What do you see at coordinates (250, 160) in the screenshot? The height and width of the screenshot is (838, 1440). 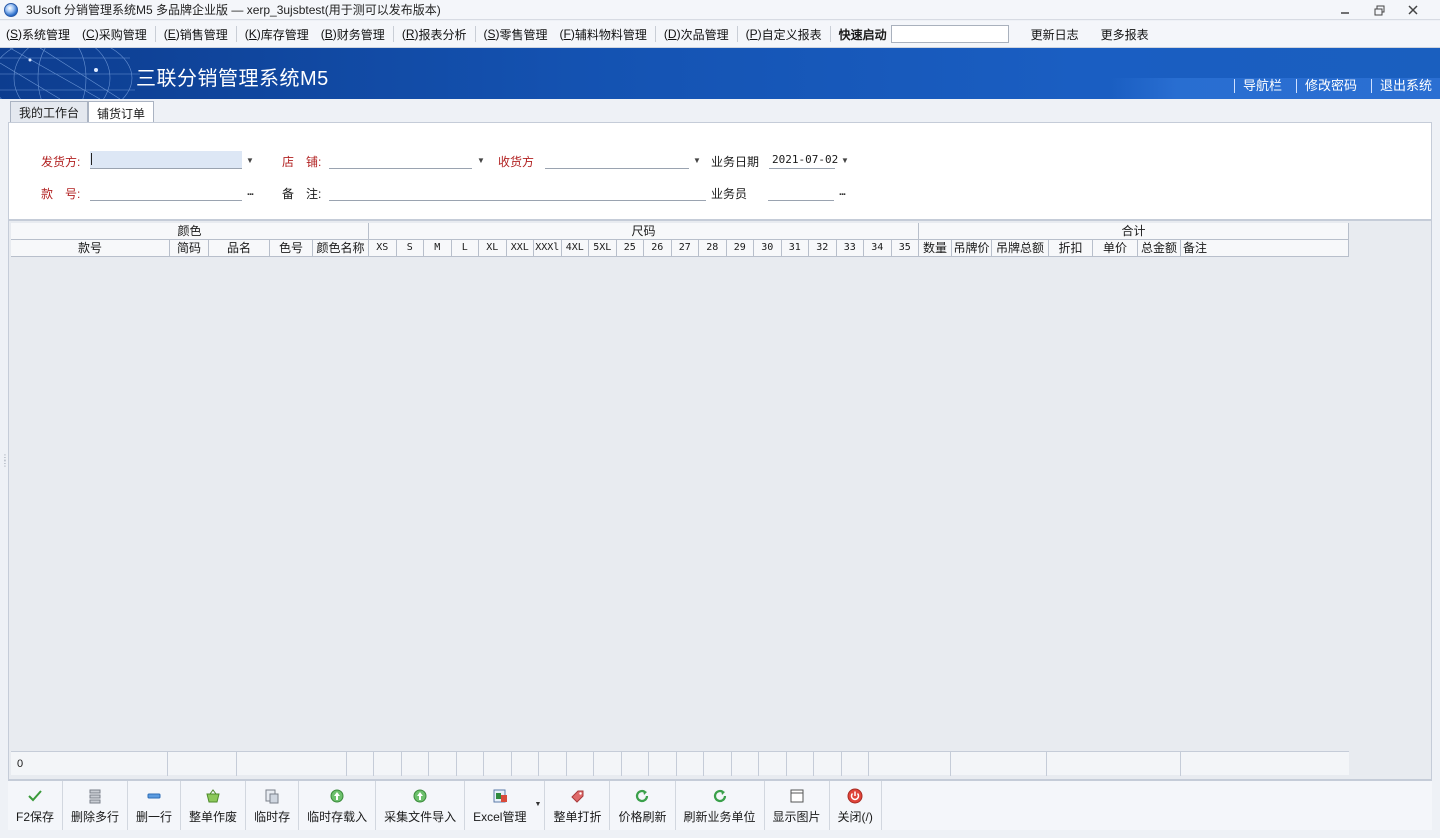 I see `shipper-dropdown-icon: ▼` at bounding box center [250, 160].